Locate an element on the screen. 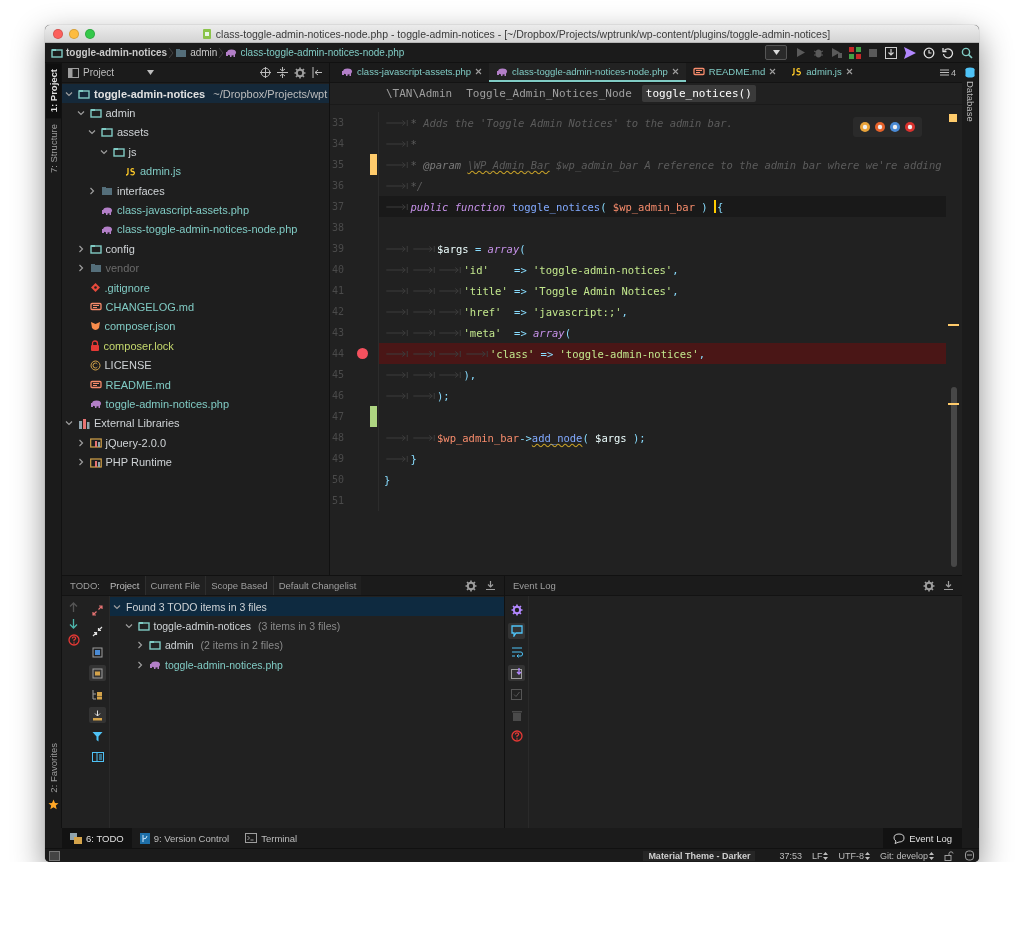 The image size is (1024, 928). tree-item: assets is located at coordinates (195, 132).